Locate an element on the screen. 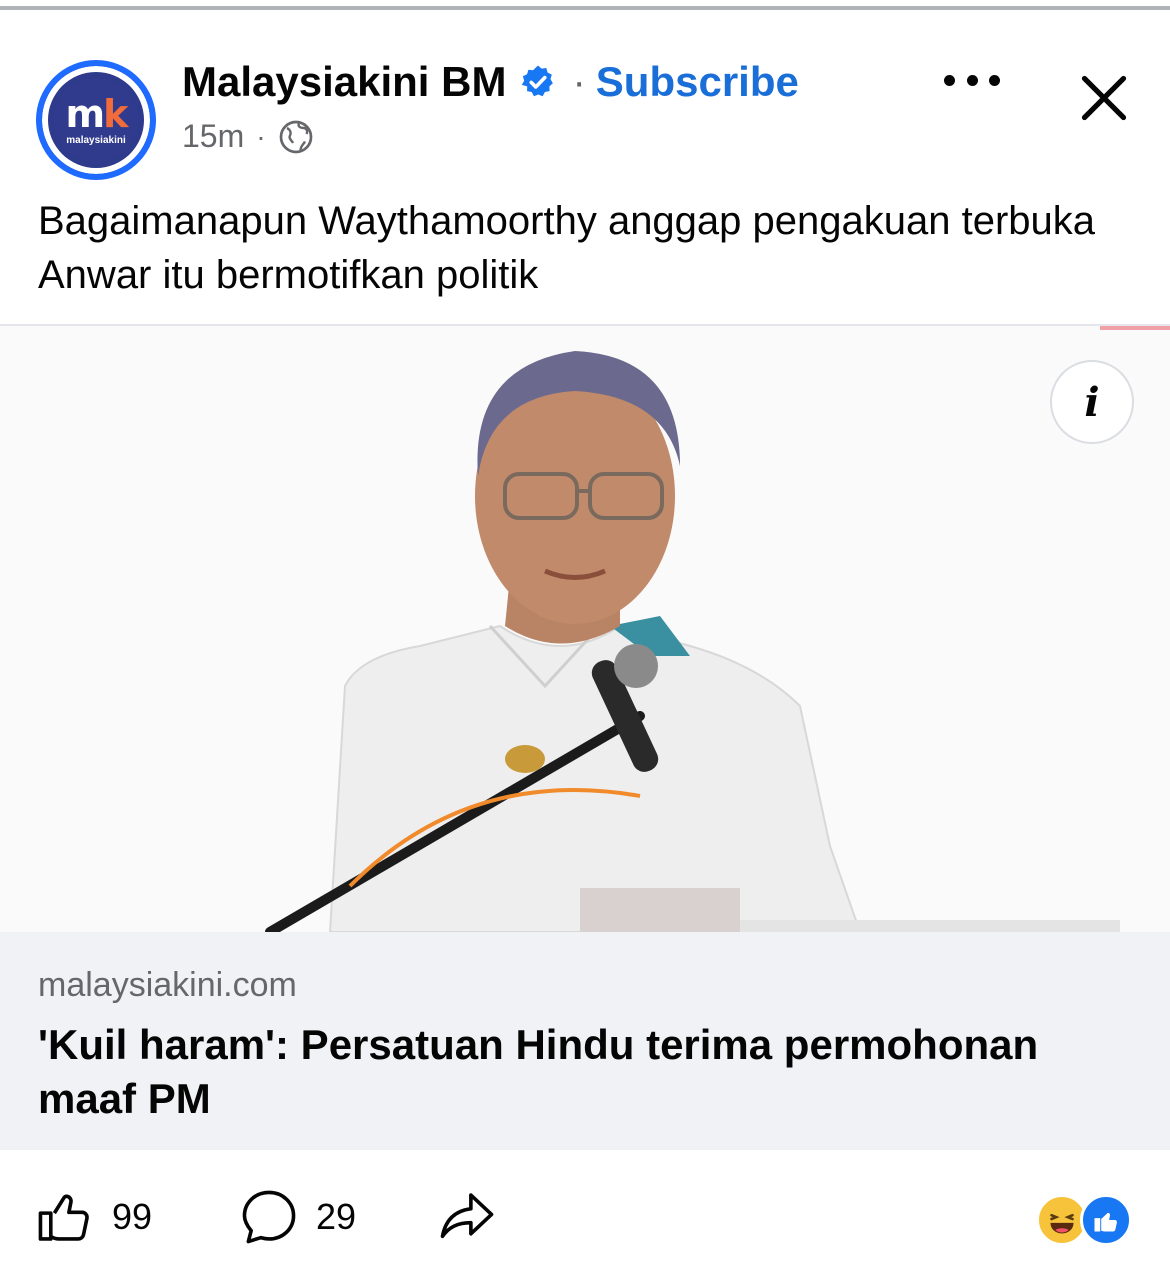 The image size is (1170, 1275). more-options-button is located at coordinates (972, 80).